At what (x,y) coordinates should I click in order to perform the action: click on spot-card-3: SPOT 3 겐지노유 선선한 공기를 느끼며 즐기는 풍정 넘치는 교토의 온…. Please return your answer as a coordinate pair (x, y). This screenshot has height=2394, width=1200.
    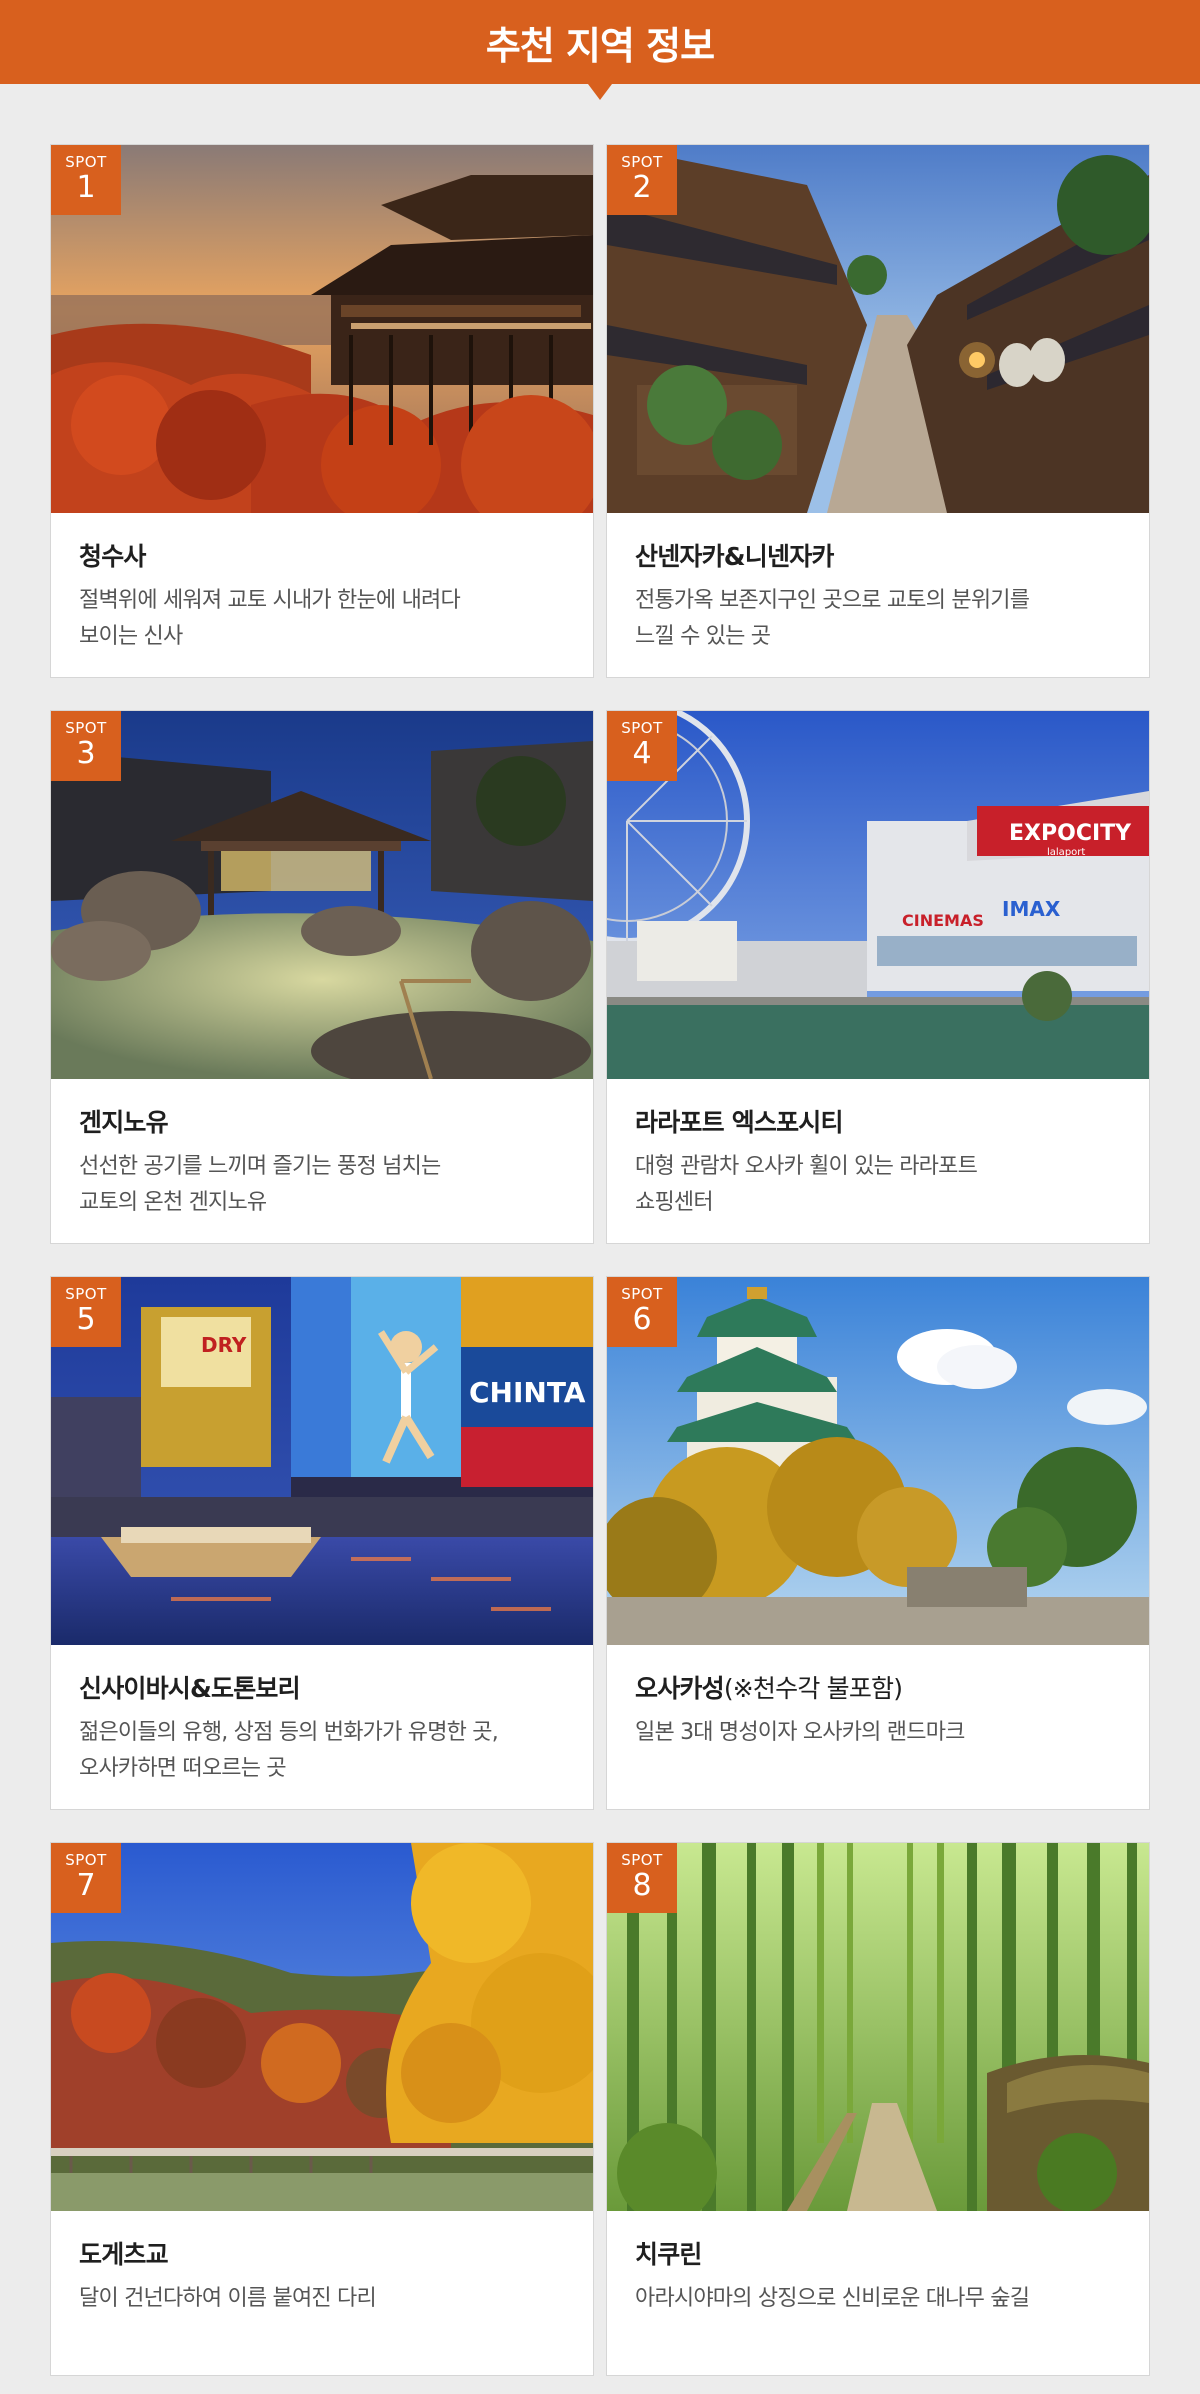
    Looking at the image, I should click on (322, 977).